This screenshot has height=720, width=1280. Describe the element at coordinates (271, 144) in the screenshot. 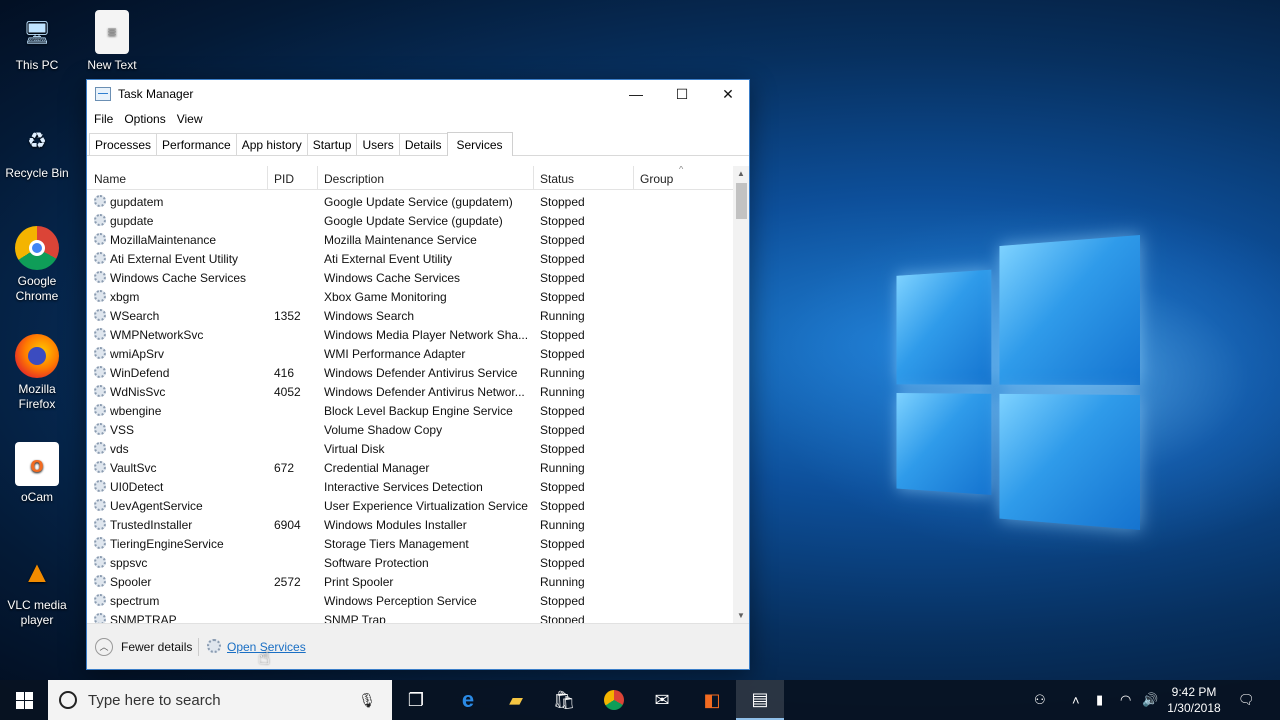

I see `tab-app-history: App history` at that location.